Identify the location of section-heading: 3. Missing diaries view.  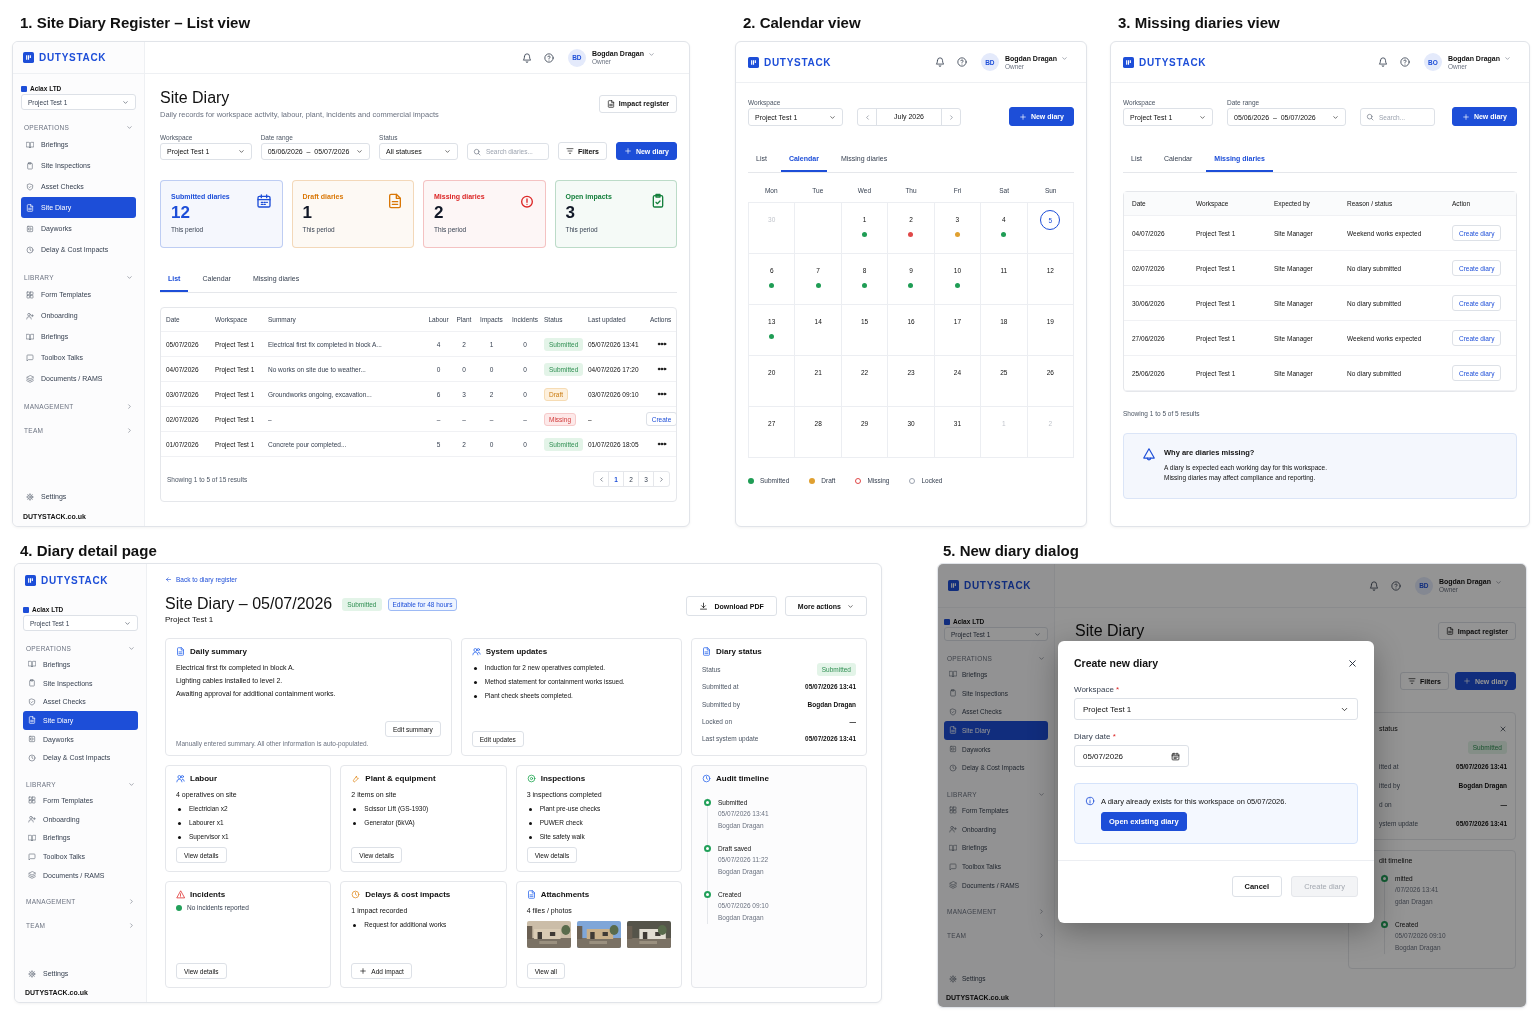
(1199, 22).